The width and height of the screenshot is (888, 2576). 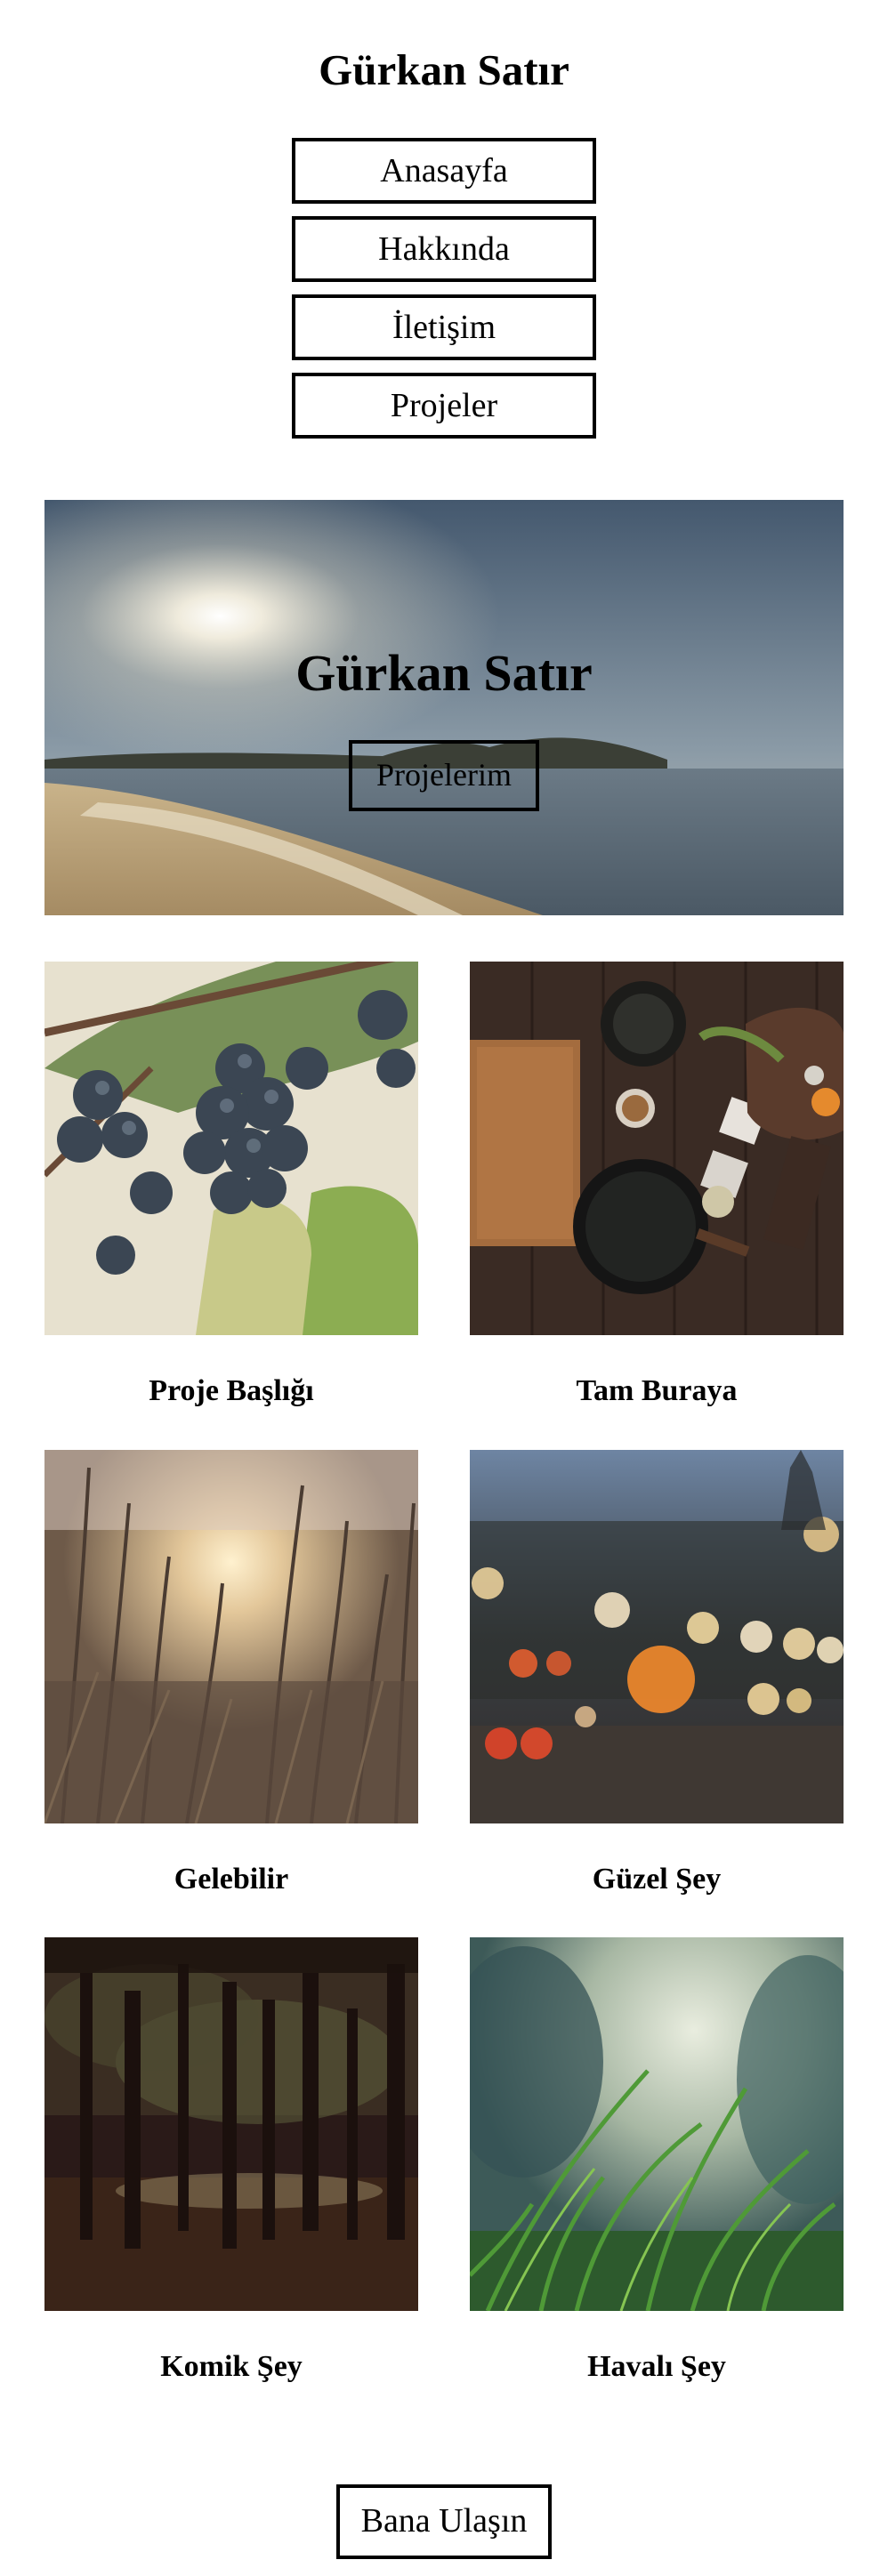 What do you see at coordinates (231, 2124) in the screenshot?
I see `forest-trees-photo` at bounding box center [231, 2124].